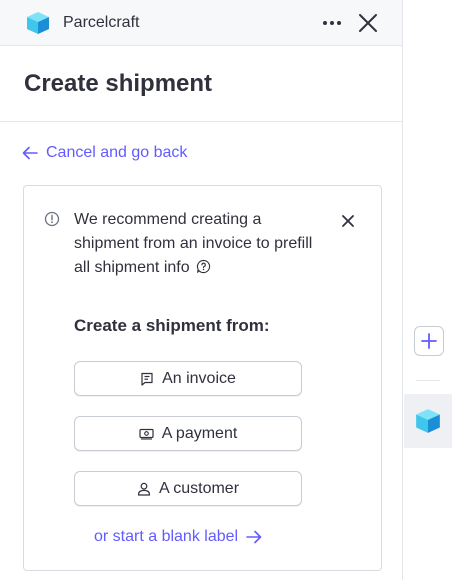 The image size is (452, 580). What do you see at coordinates (199, 378) in the screenshot?
I see `from-invoice-label: An invoice` at bounding box center [199, 378].